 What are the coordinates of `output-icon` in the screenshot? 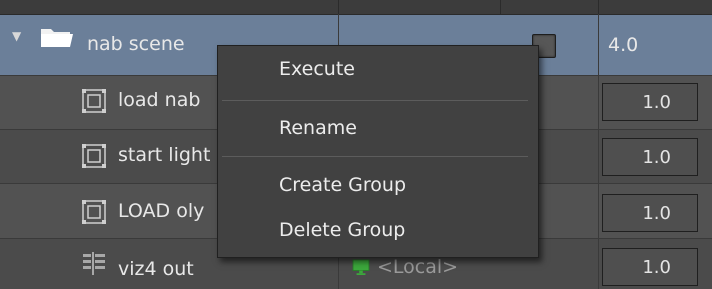 It's located at (94, 263).